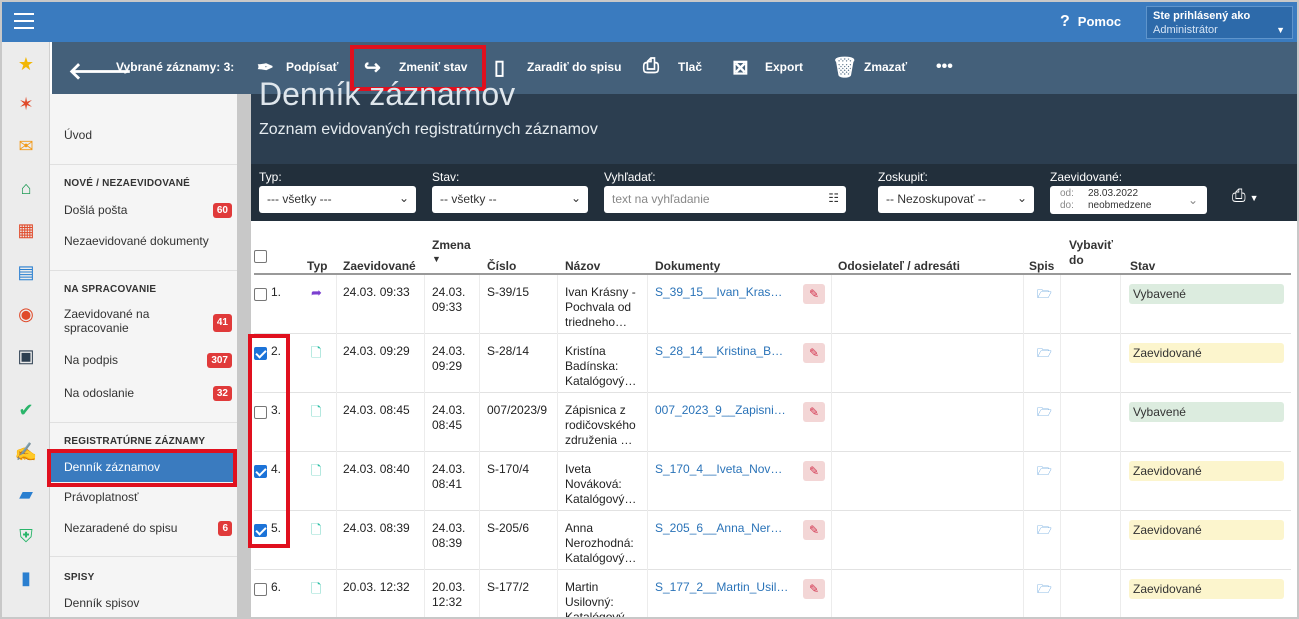  I want to click on search-input: text na vyhľadanie ☷, so click(725, 199).